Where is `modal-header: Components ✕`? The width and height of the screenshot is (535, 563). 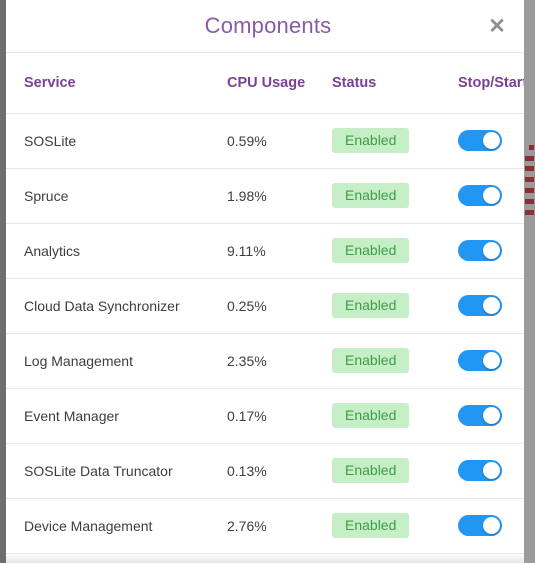
modal-header: Components ✕ is located at coordinates (268, 26).